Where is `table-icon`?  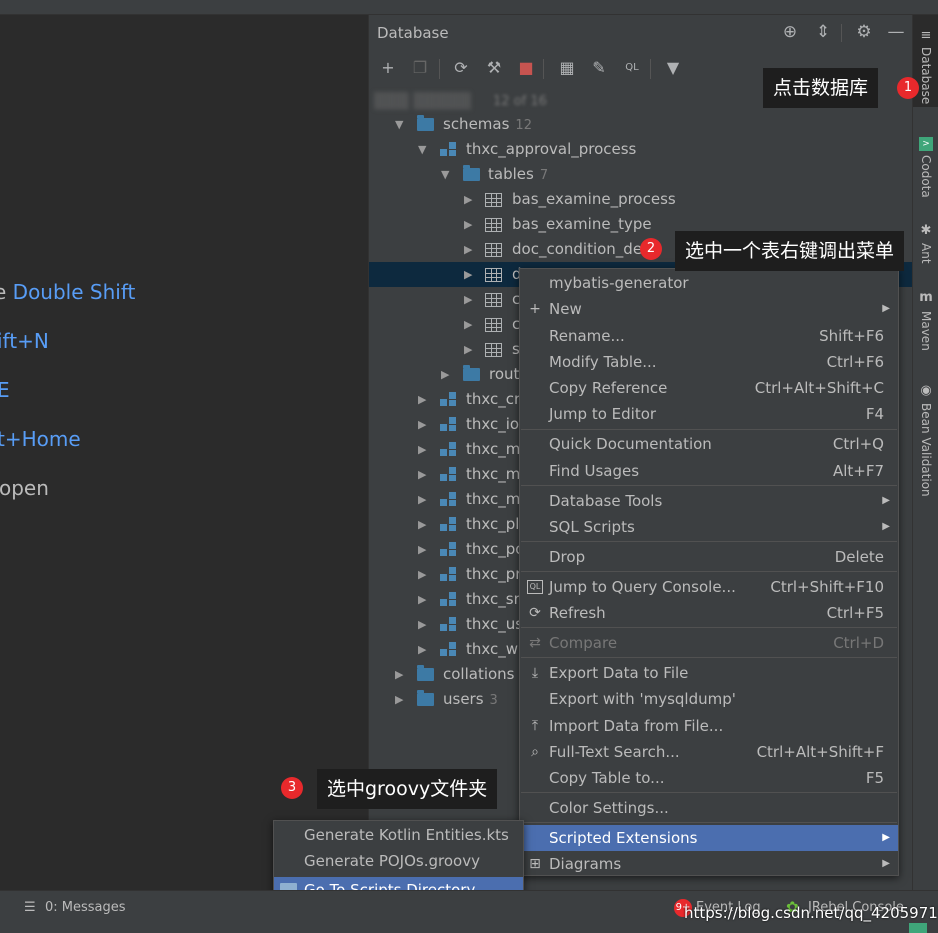 table-icon is located at coordinates (493, 350).